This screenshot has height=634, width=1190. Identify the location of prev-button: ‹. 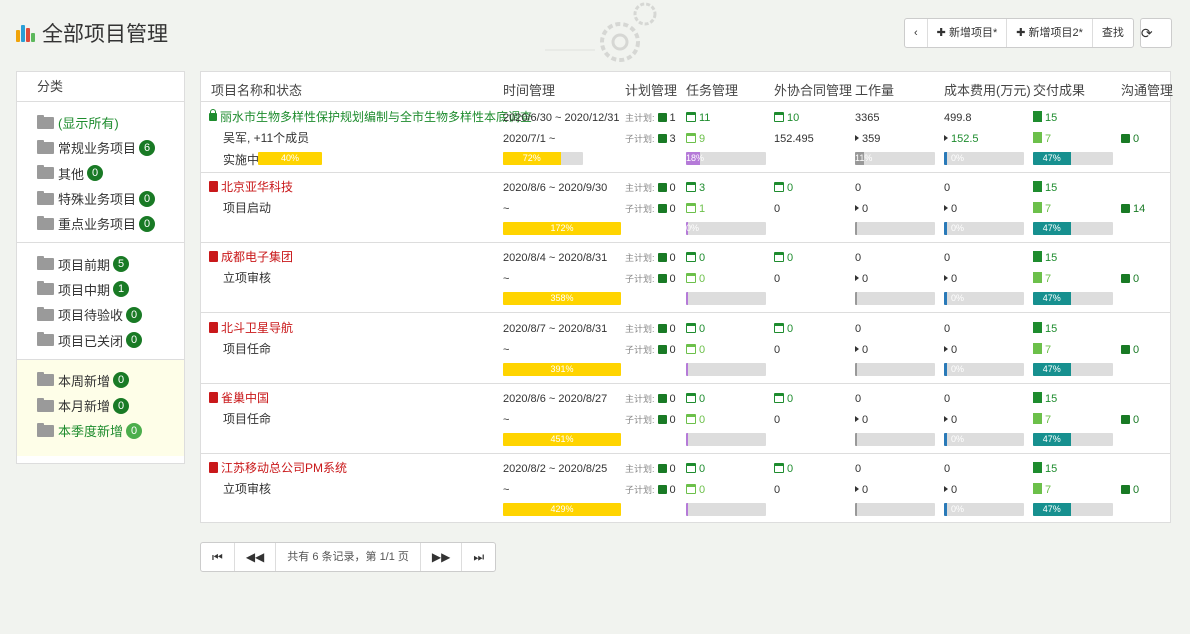
(916, 33).